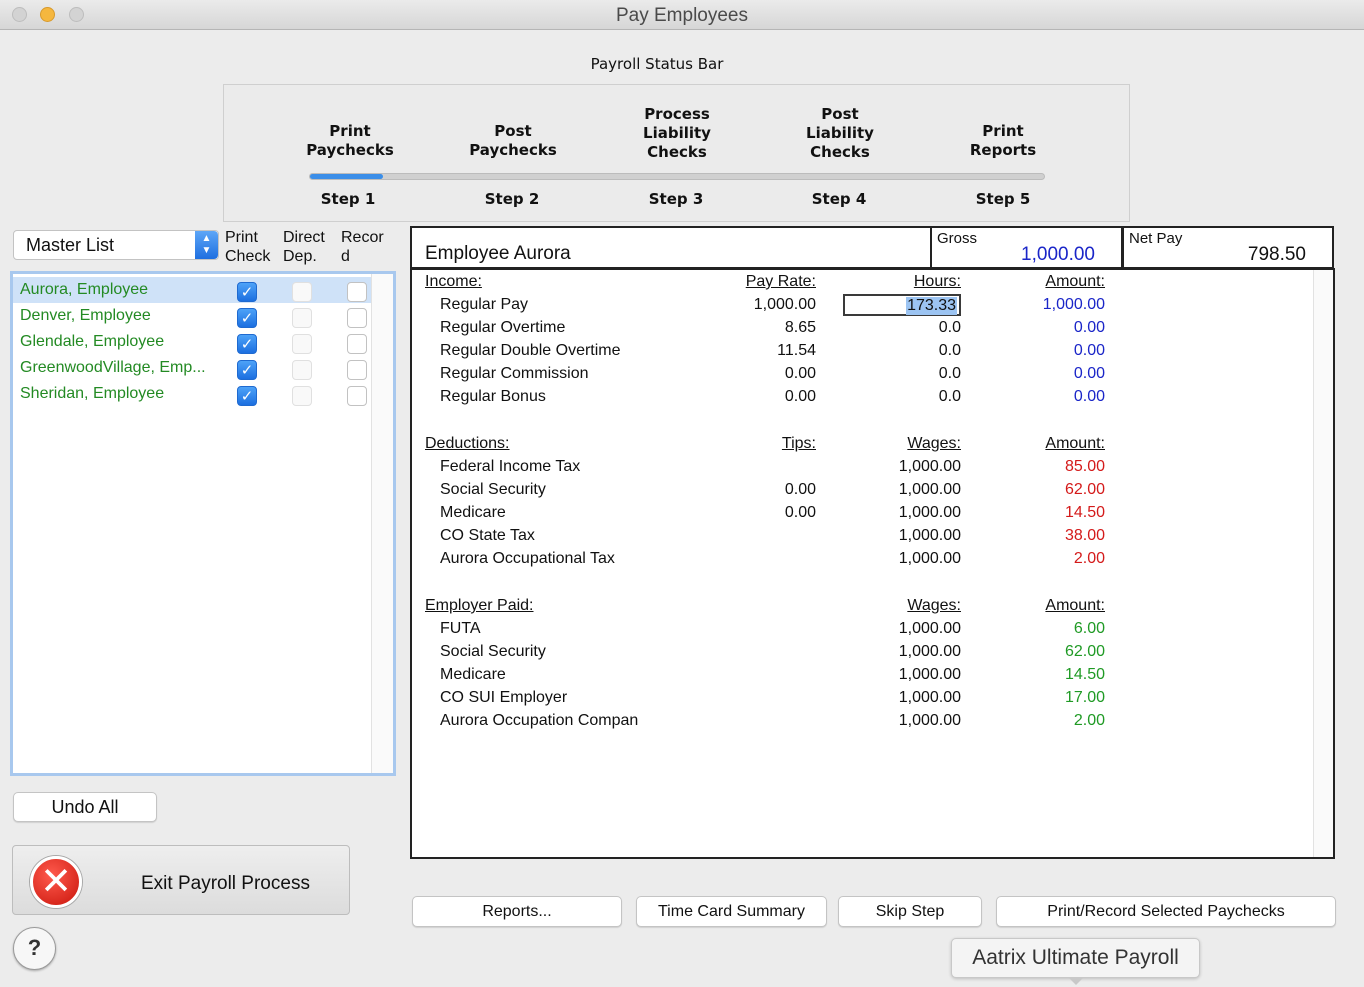 This screenshot has height=987, width=1364. I want to click on employee-row: GreenwoodVillage, Emp... ✓, so click(193, 368).